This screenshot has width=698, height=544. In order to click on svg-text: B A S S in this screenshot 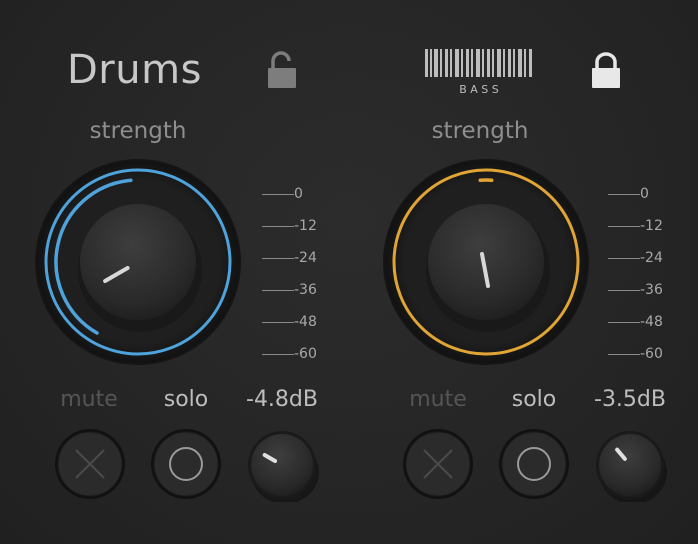, I will do `click(479, 89)`.